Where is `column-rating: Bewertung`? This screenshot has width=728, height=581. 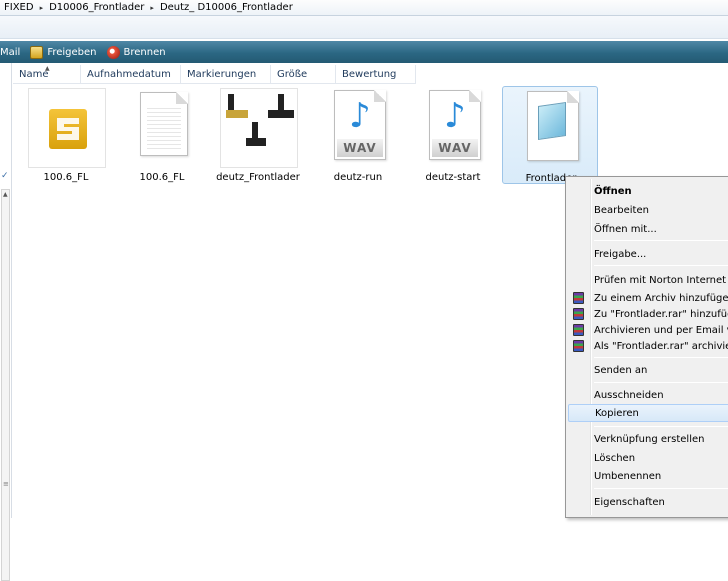 column-rating: Bewertung is located at coordinates (376, 74).